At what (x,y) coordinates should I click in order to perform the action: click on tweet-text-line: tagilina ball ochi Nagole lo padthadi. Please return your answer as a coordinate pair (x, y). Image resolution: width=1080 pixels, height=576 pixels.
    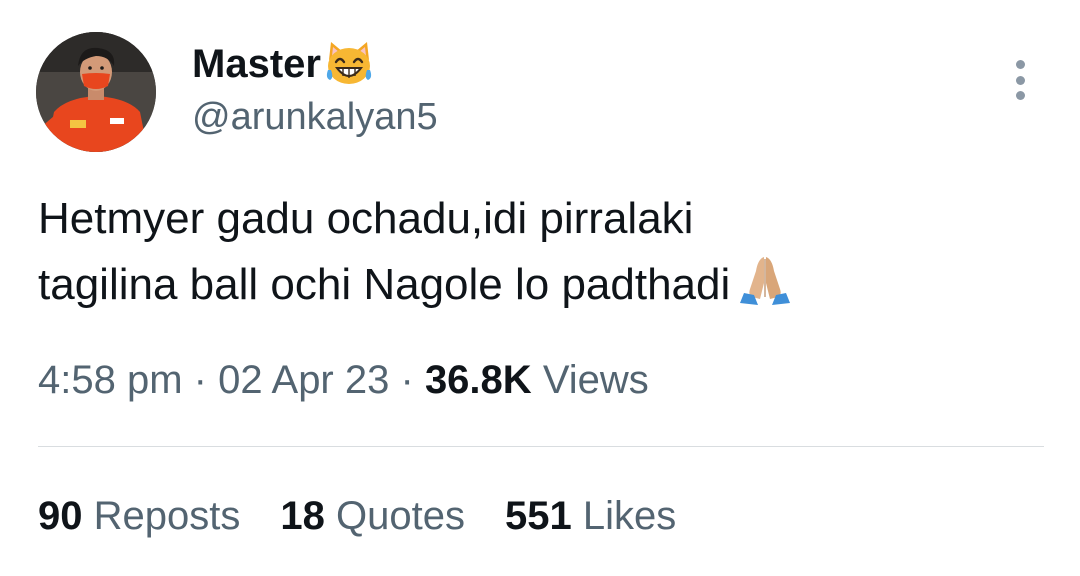
    Looking at the image, I should click on (538, 285).